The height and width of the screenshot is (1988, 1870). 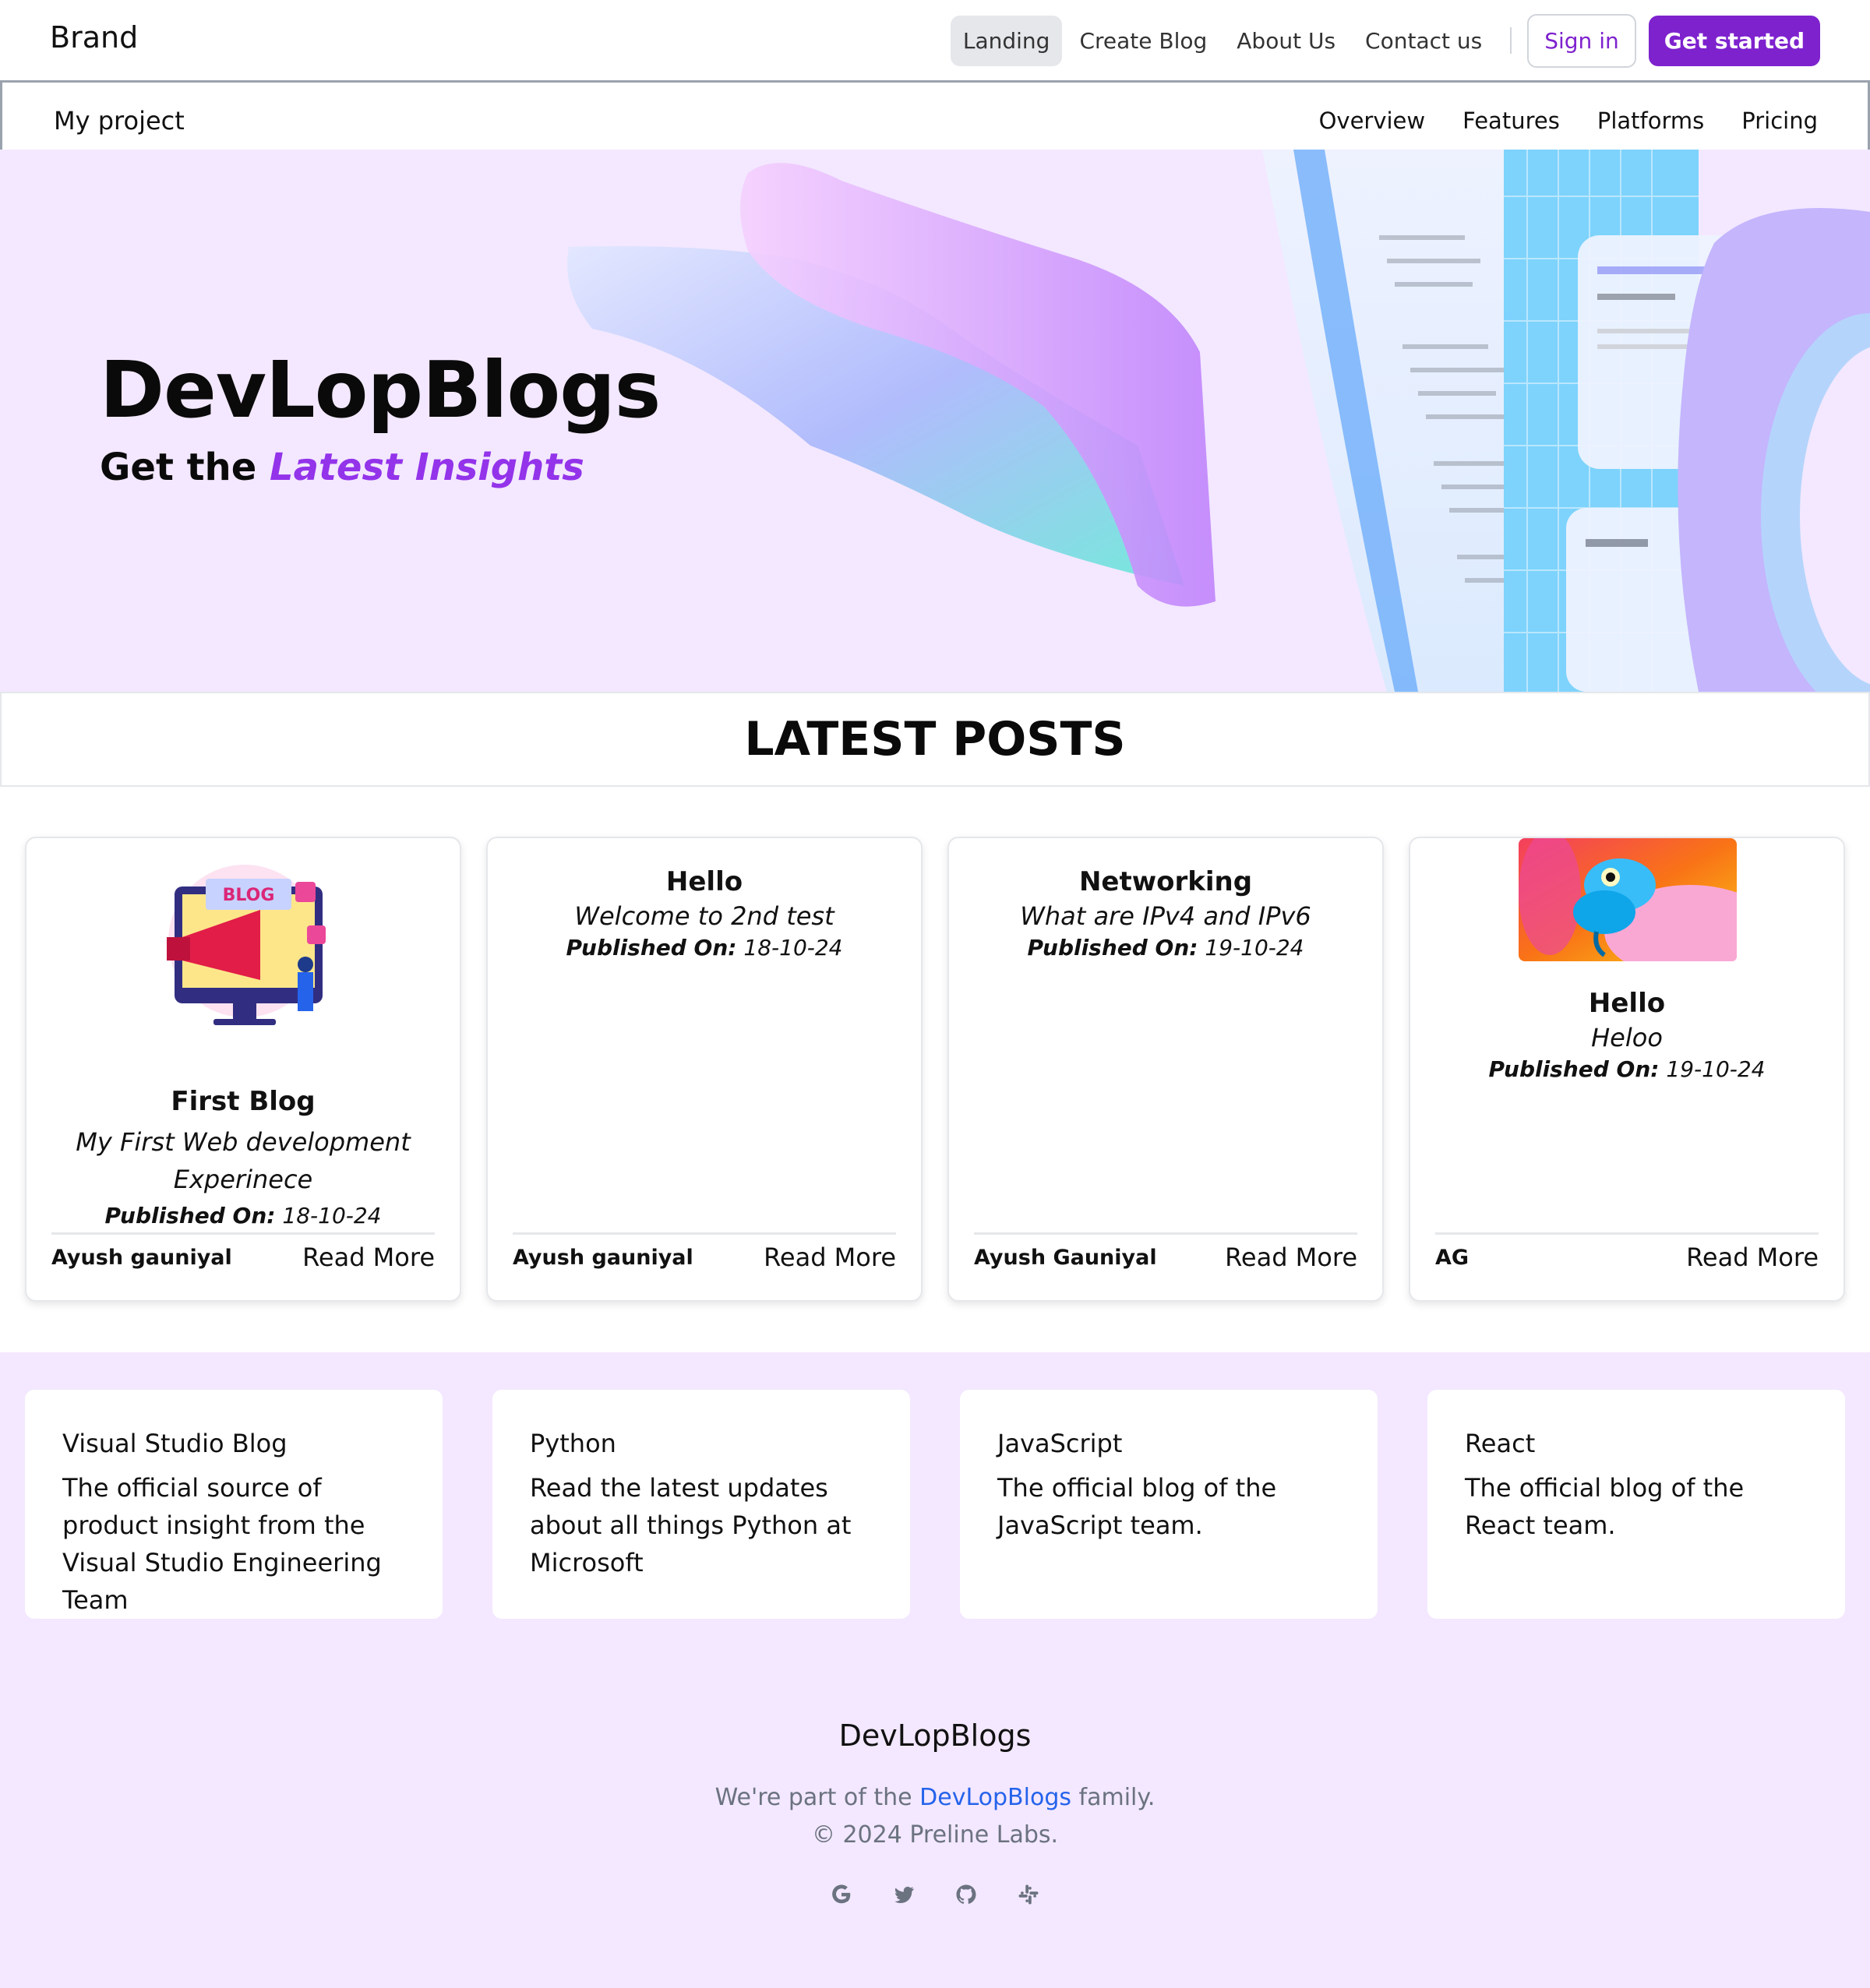 I want to click on blog-name: JavaScript, so click(x=1060, y=1443).